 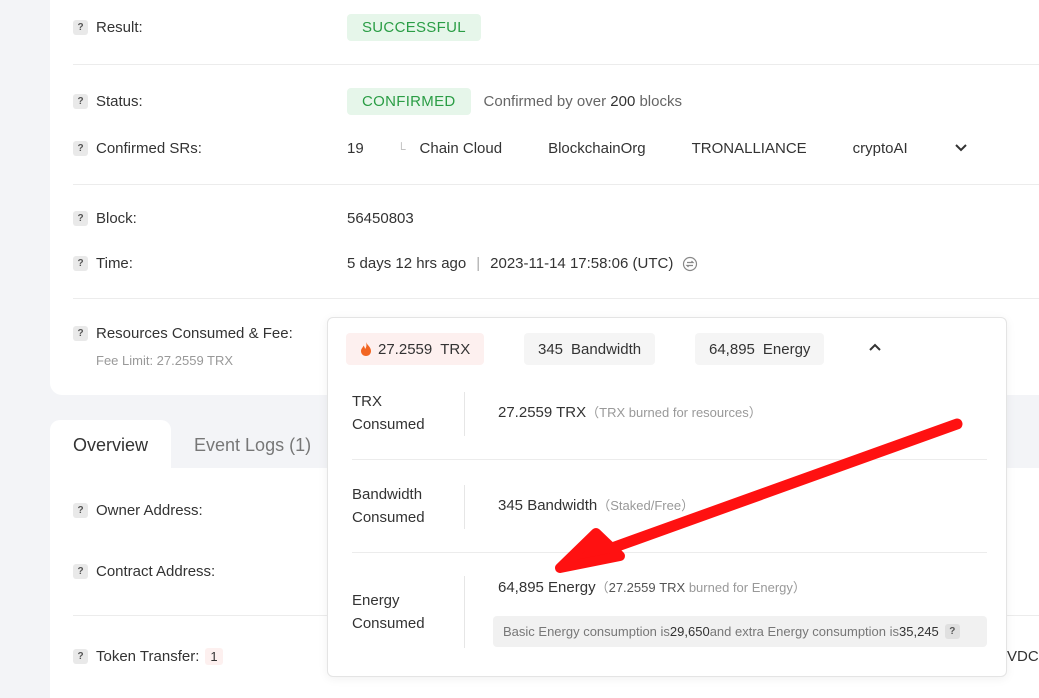 I want to click on confirmed-srs-label: Confirmed SRs:, so click(x=149, y=148).